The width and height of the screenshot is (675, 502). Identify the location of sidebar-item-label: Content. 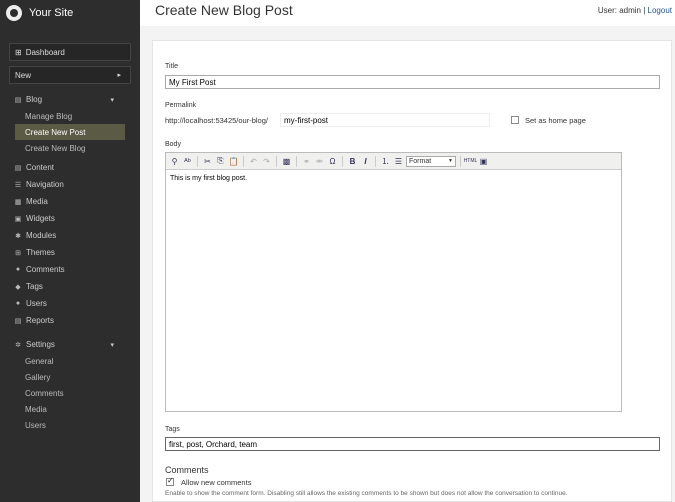
(40, 167).